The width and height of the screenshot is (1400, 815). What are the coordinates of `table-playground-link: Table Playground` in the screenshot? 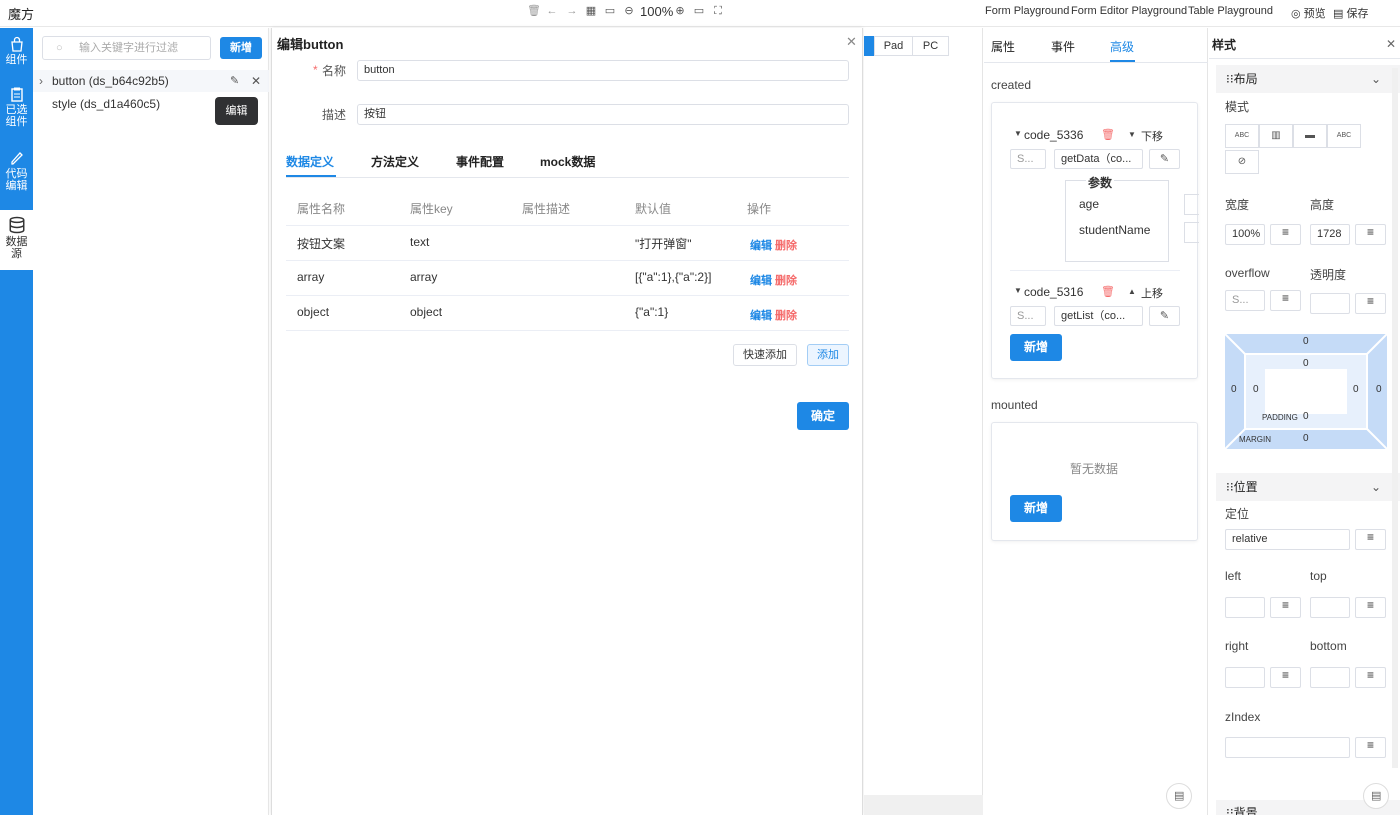 It's located at (1230, 11).